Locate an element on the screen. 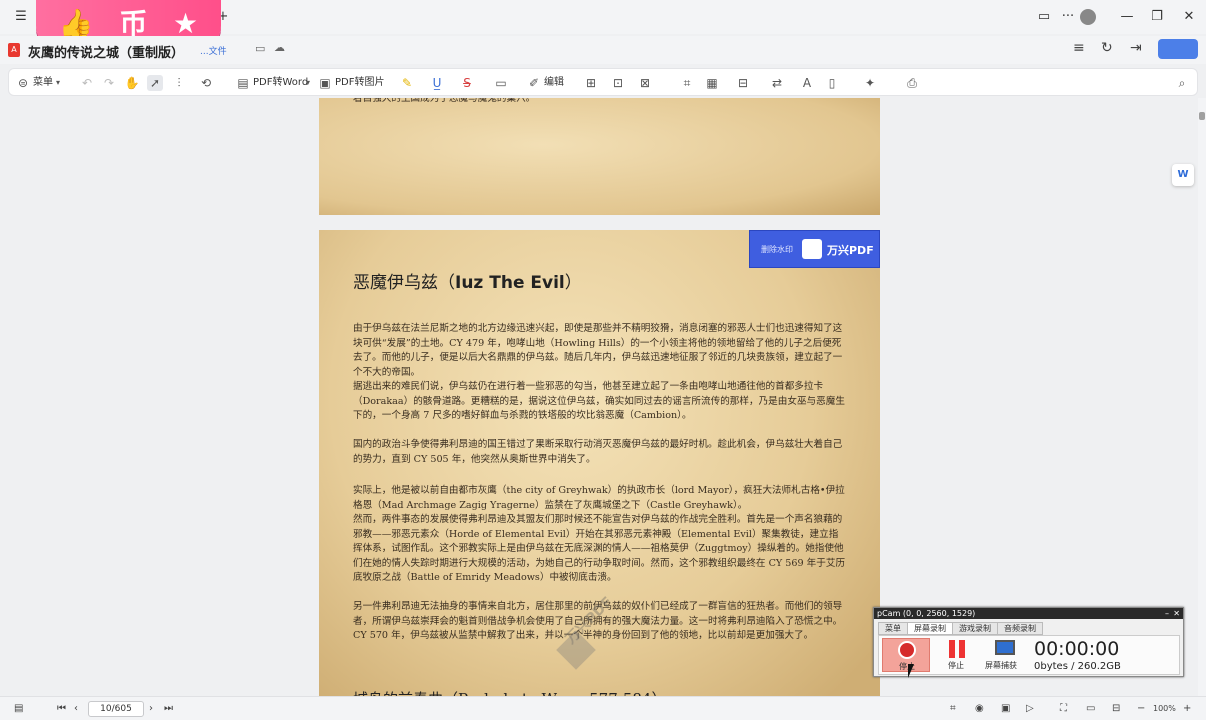 Image resolution: width=1206 pixels, height=720 pixels. recorder-tabs: 菜单 屏幕录制 游戏录制 音频录制 is located at coordinates (960, 628).